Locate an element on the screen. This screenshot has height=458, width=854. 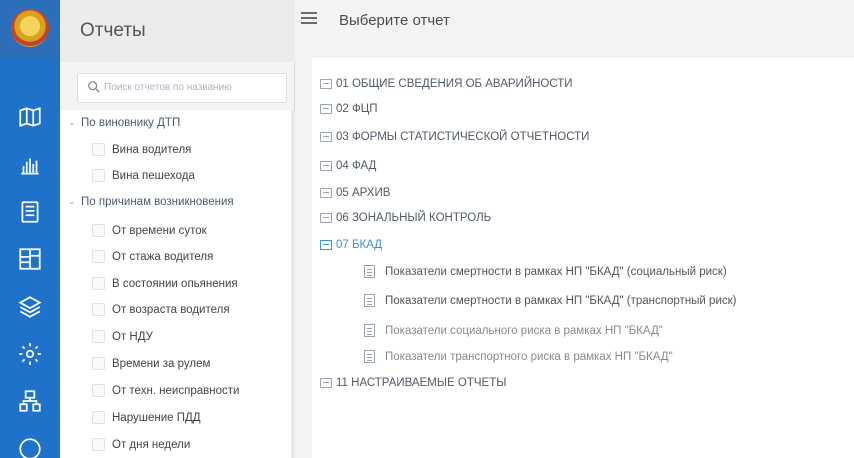
emblem-icon is located at coordinates (30, 28).